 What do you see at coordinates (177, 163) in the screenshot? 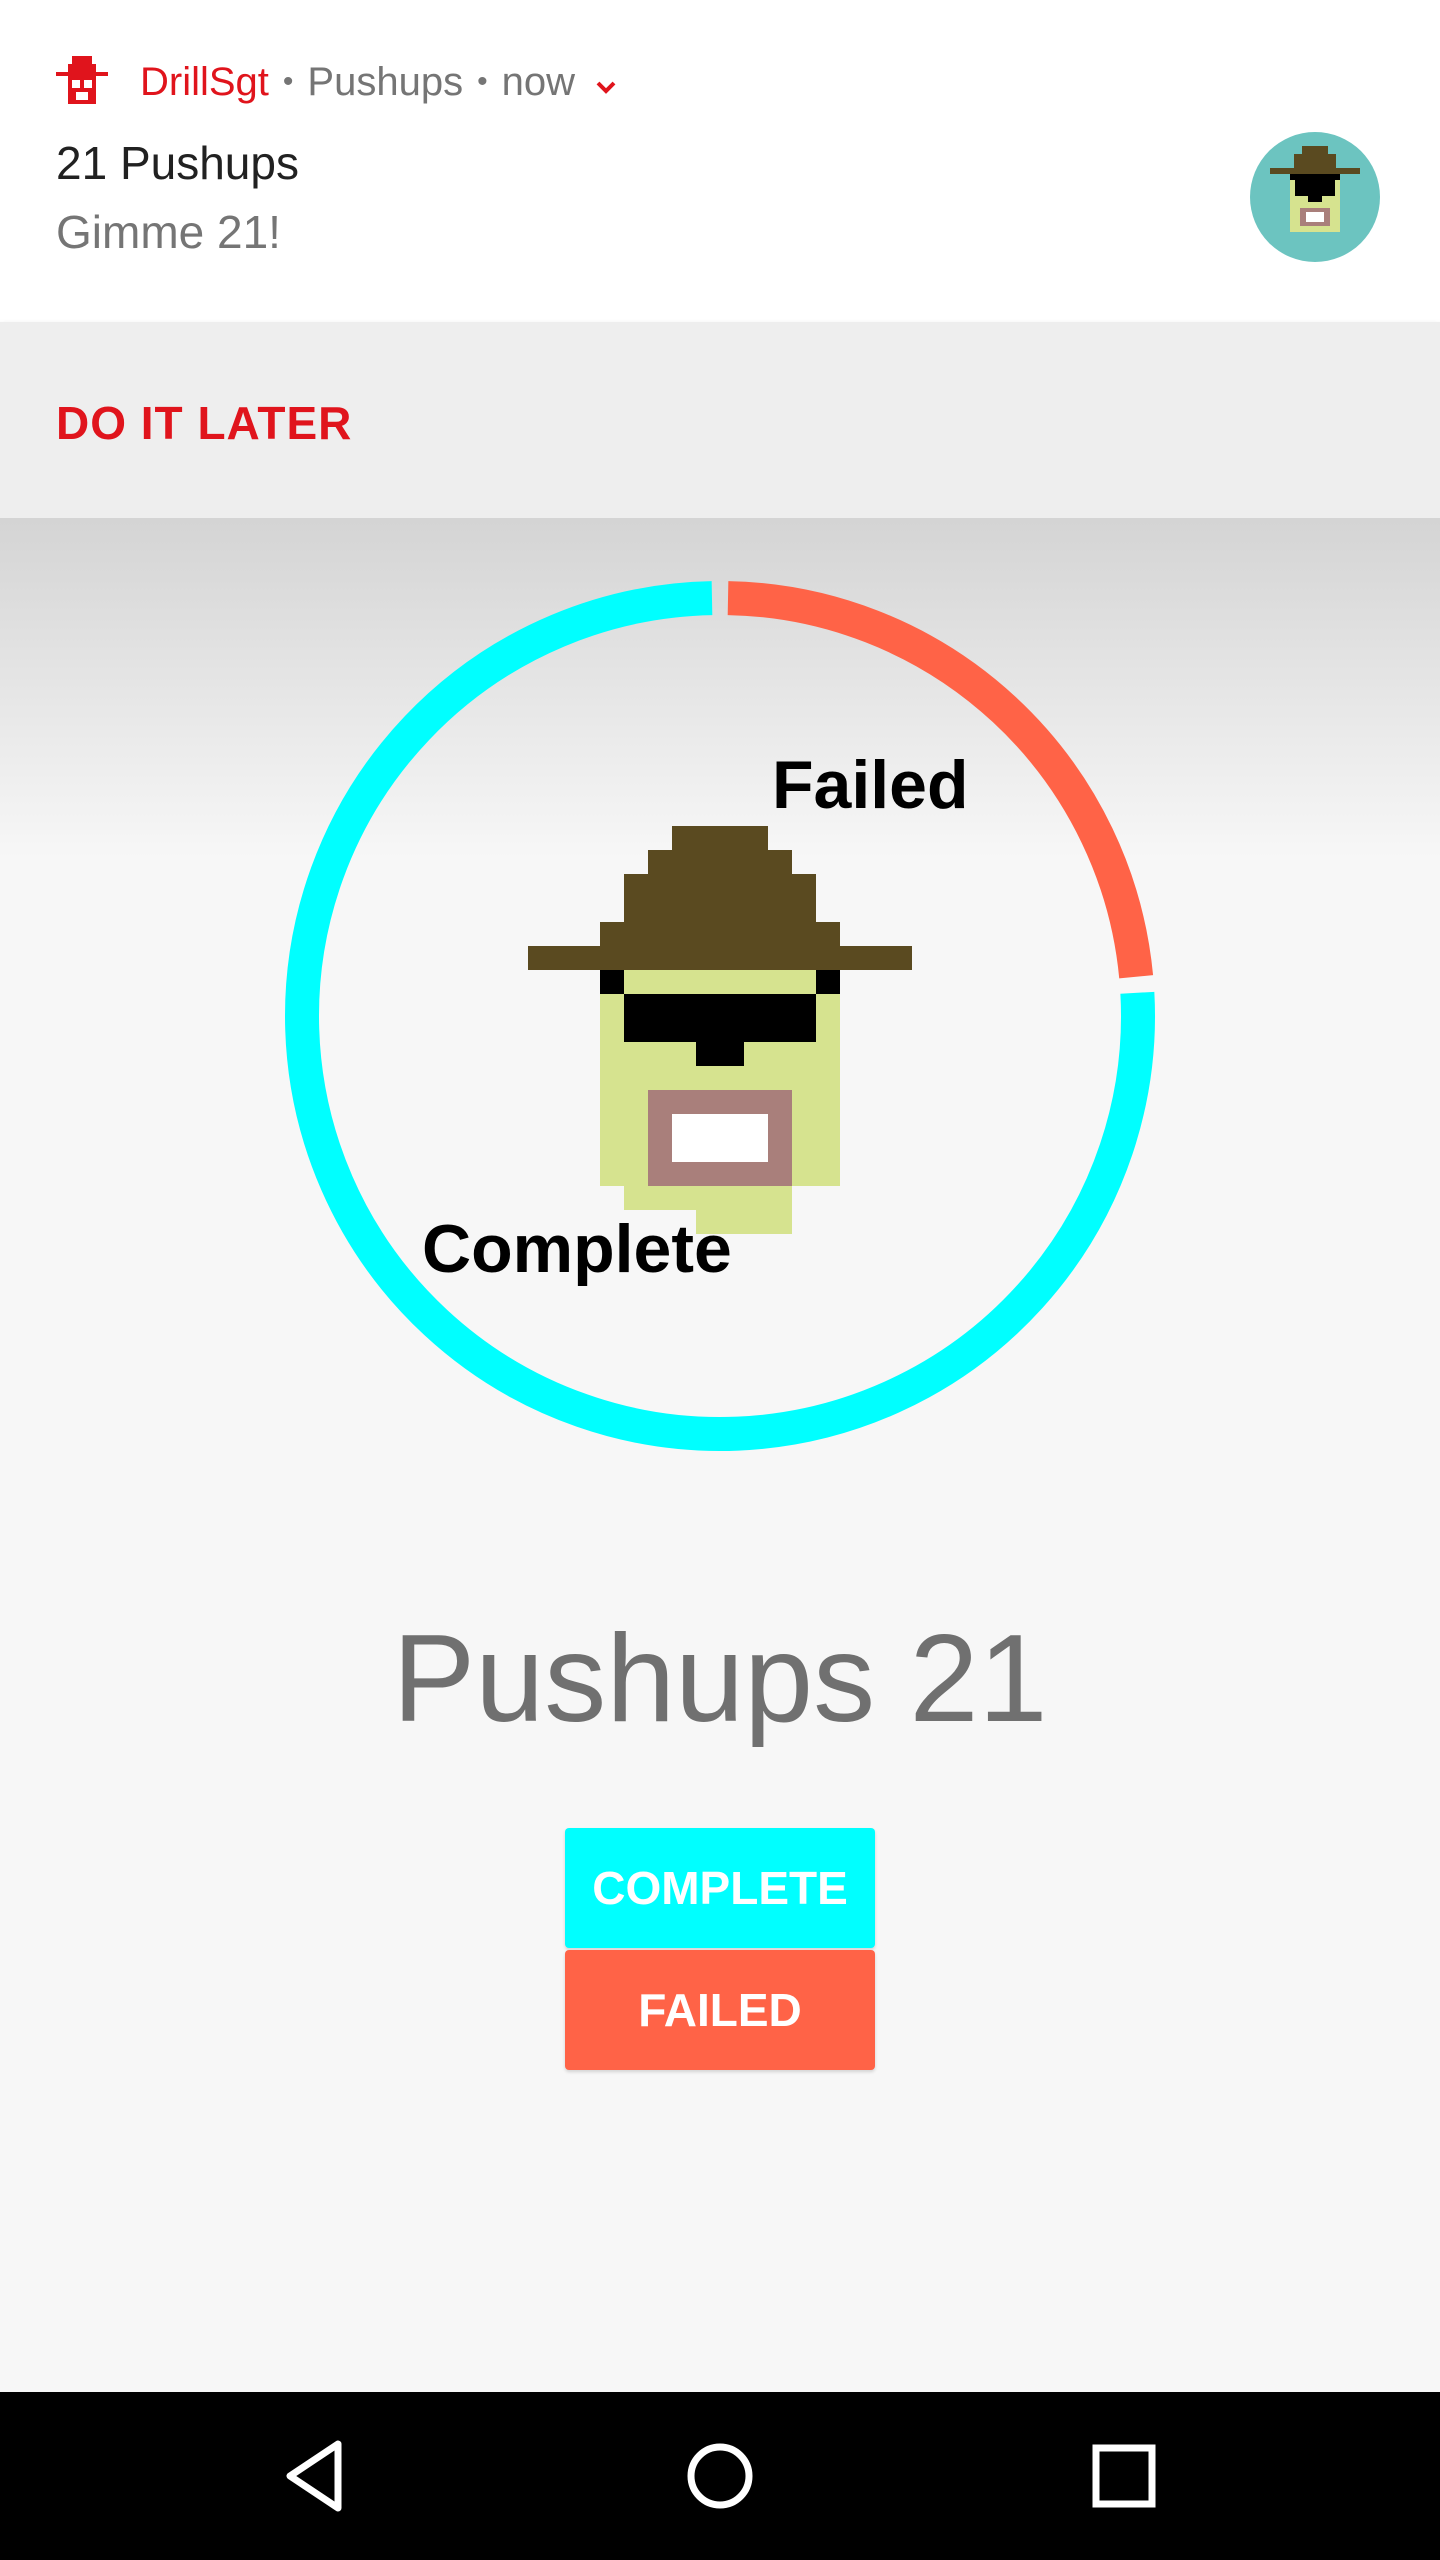
I see `notification-title: 21 Pushups` at bounding box center [177, 163].